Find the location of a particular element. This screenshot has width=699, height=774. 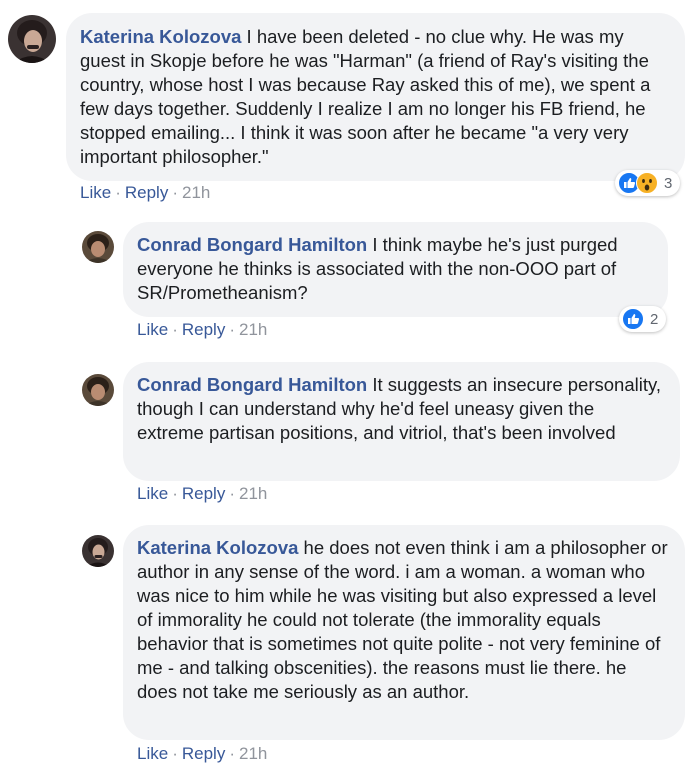

reactions-summary: 2 is located at coordinates (643, 319).